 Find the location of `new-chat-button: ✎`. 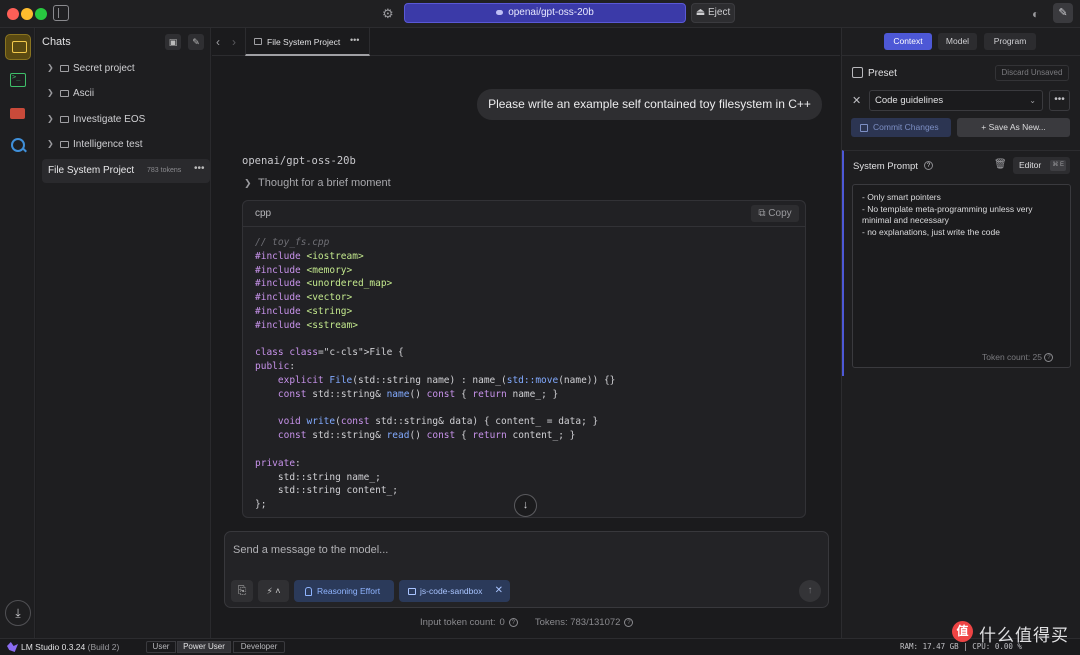

new-chat-button: ✎ is located at coordinates (196, 42).